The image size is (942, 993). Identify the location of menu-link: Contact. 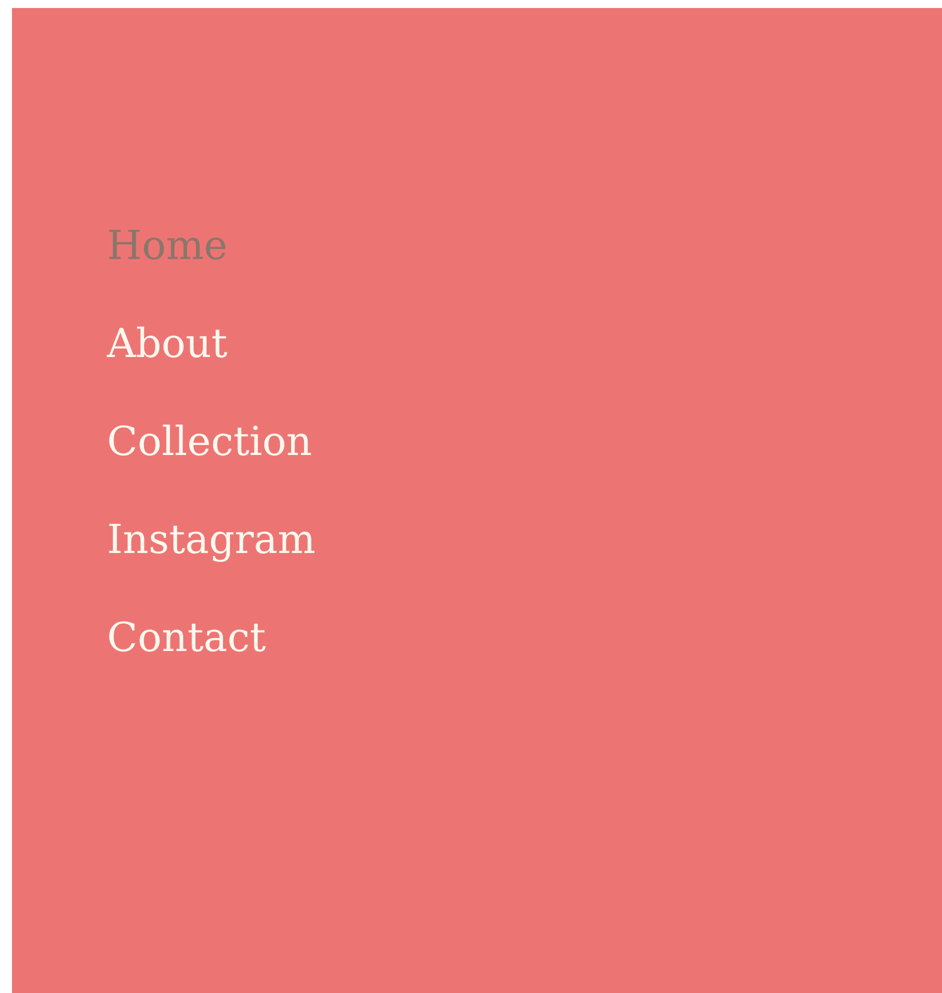
(186, 638).